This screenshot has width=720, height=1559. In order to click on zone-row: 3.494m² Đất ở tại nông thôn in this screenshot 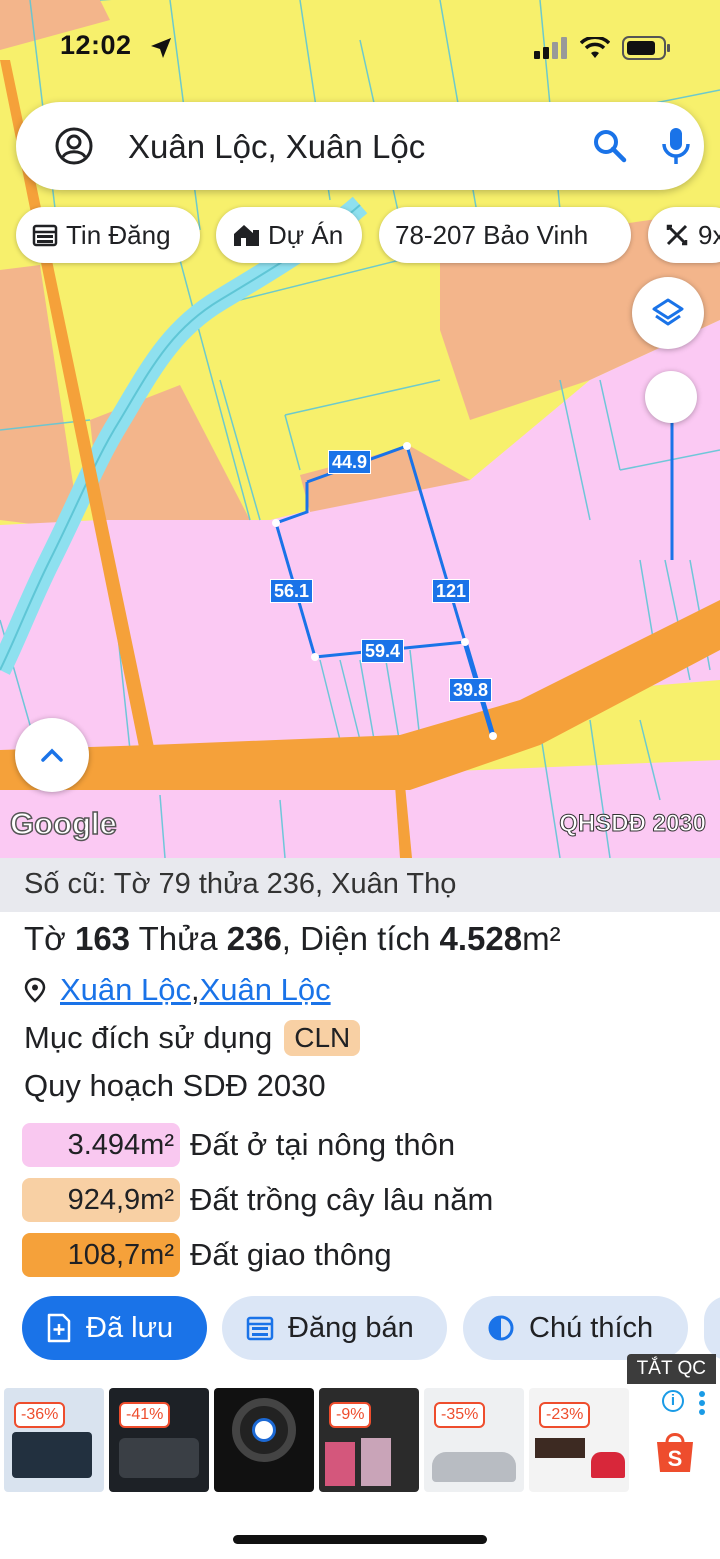, I will do `click(238, 1145)`.